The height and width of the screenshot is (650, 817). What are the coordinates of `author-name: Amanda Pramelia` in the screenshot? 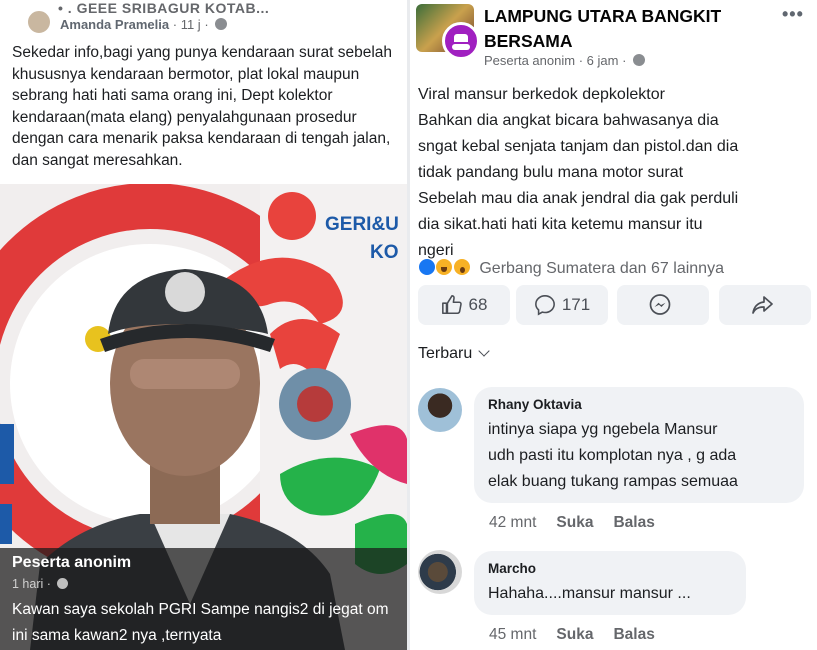 It's located at (114, 24).